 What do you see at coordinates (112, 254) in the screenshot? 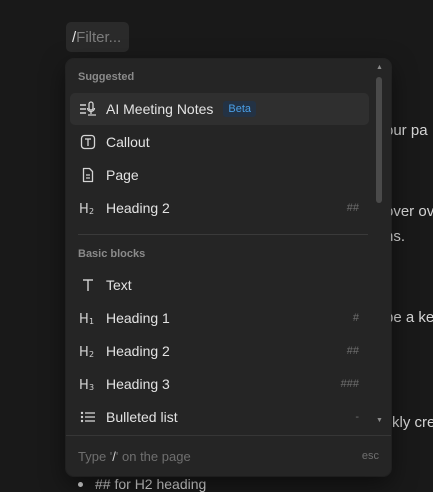
I see `section-label-basic-blocks: Basic blocks` at bounding box center [112, 254].